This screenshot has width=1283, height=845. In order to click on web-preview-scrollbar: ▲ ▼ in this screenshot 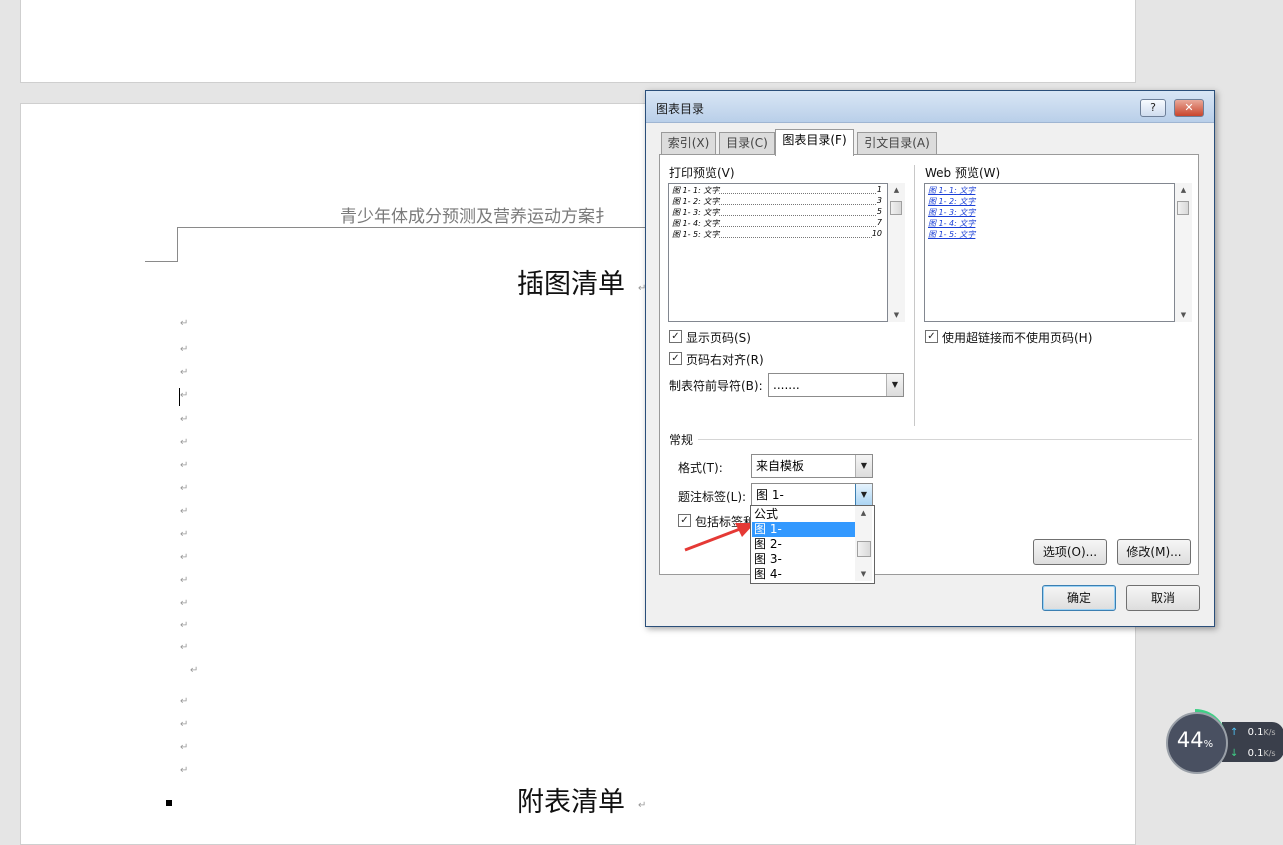, I will do `click(1183, 252)`.